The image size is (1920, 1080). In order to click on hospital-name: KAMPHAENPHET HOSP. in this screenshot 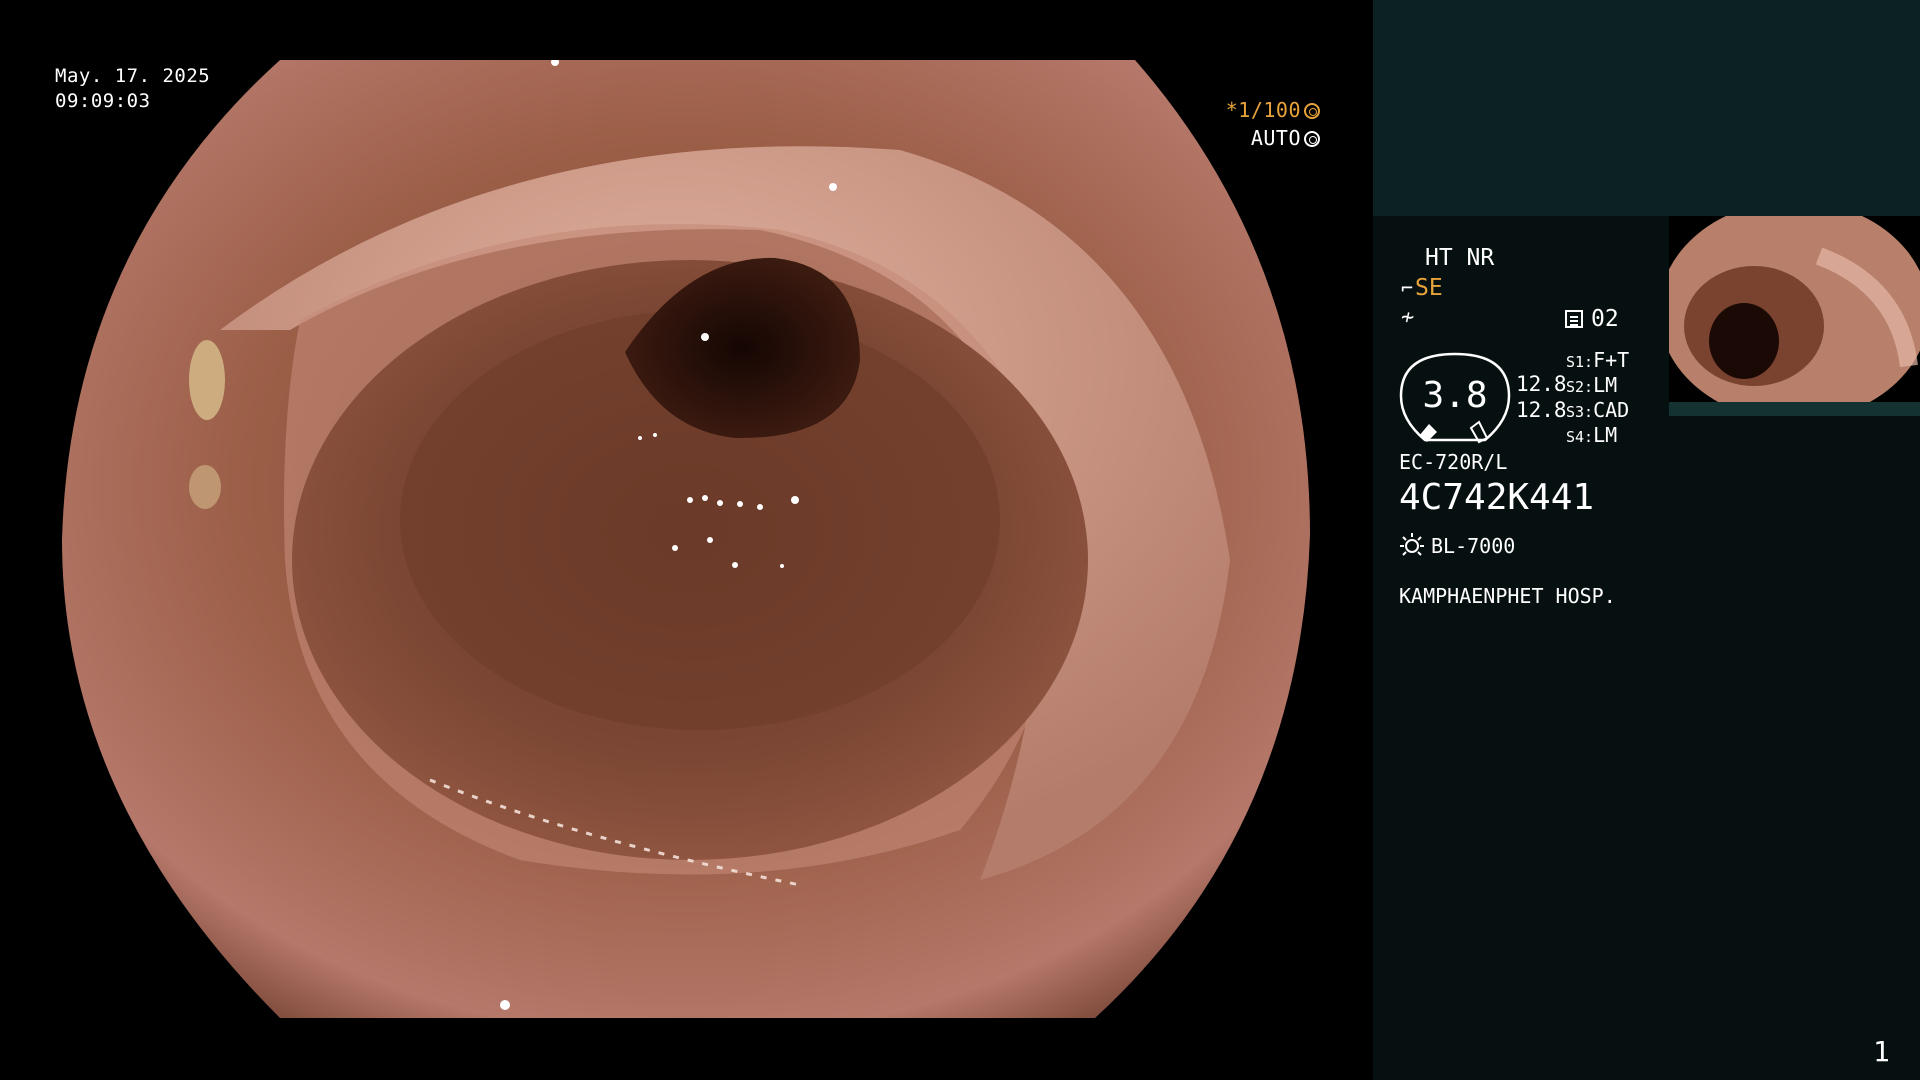, I will do `click(1507, 596)`.